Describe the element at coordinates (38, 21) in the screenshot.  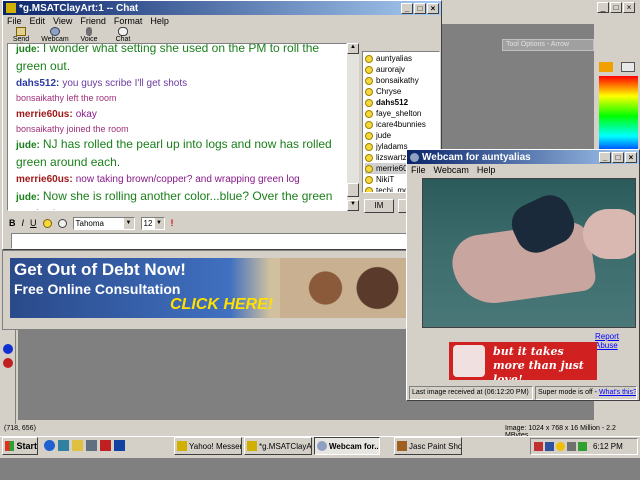
I see `menu-edit: Edit` at that location.